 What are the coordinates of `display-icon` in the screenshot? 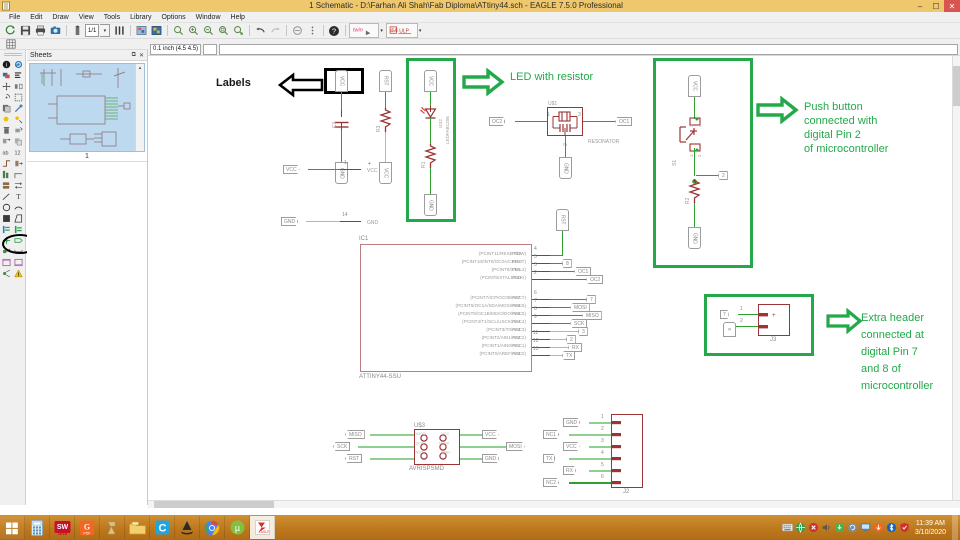 It's located at (18, 75).